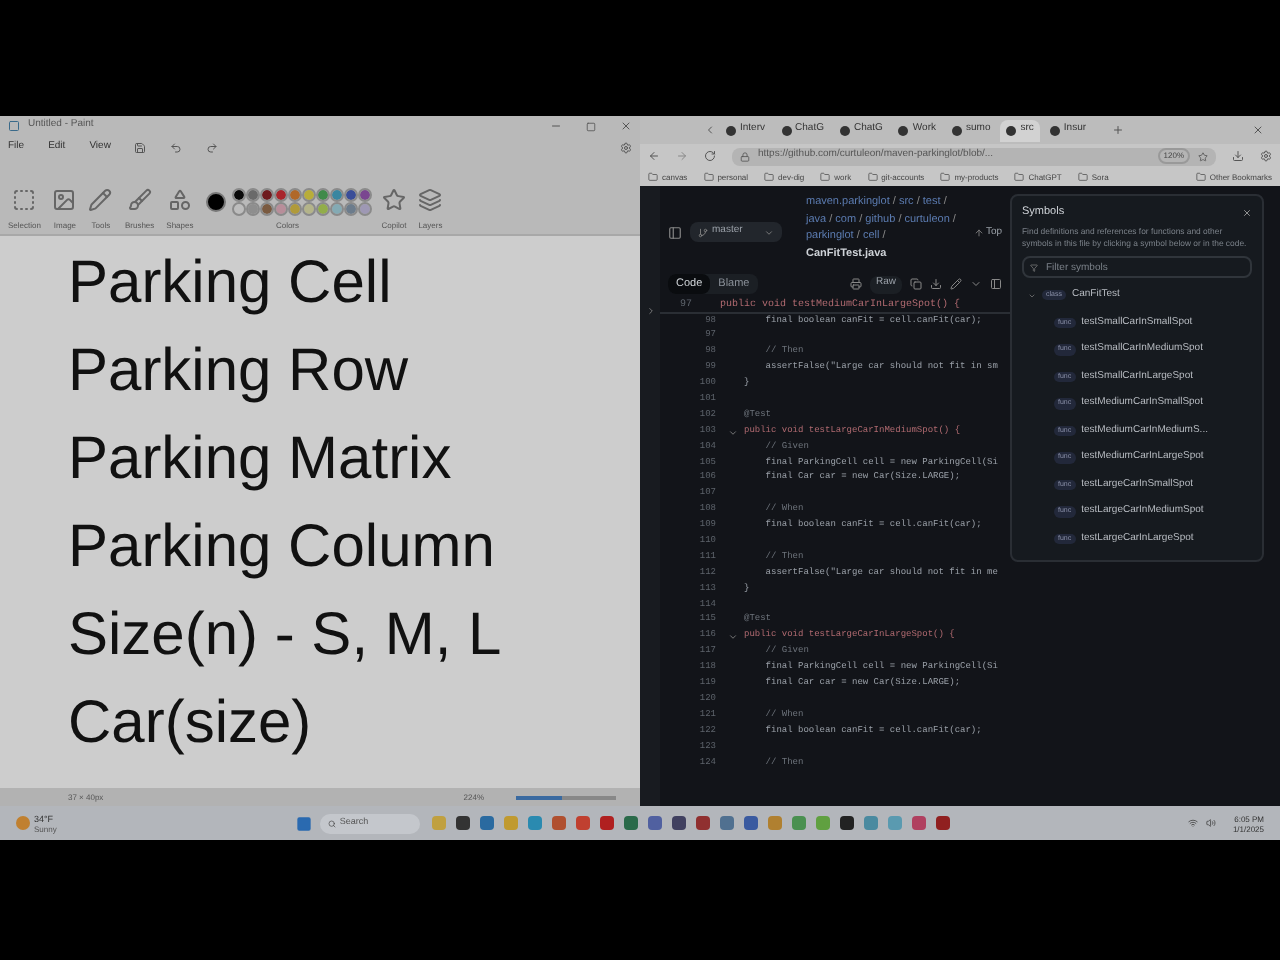  I want to click on handwritten-text: Size(n) - S, M, L, so click(285, 636).